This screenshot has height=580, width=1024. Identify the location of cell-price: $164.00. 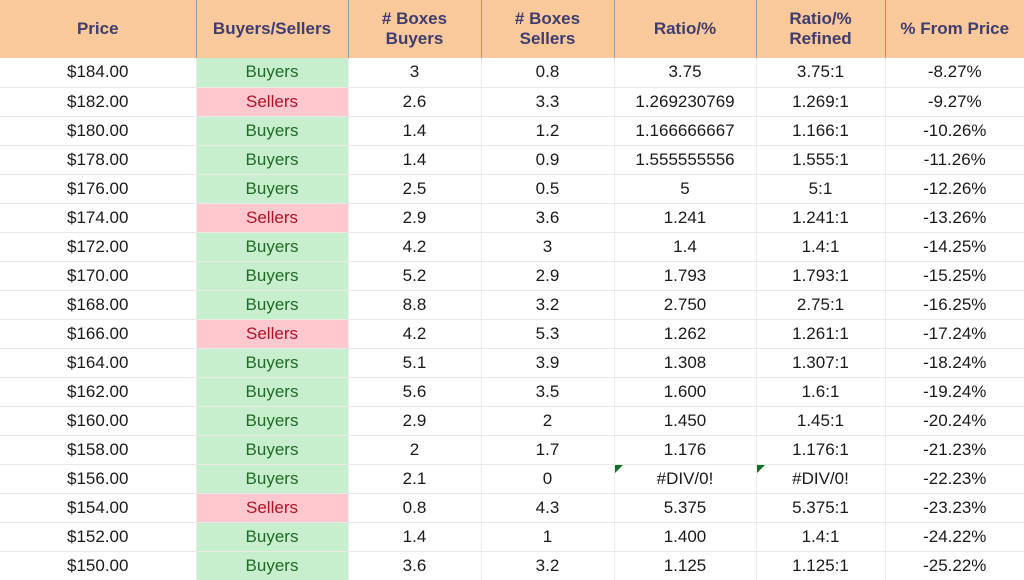
(98, 363).